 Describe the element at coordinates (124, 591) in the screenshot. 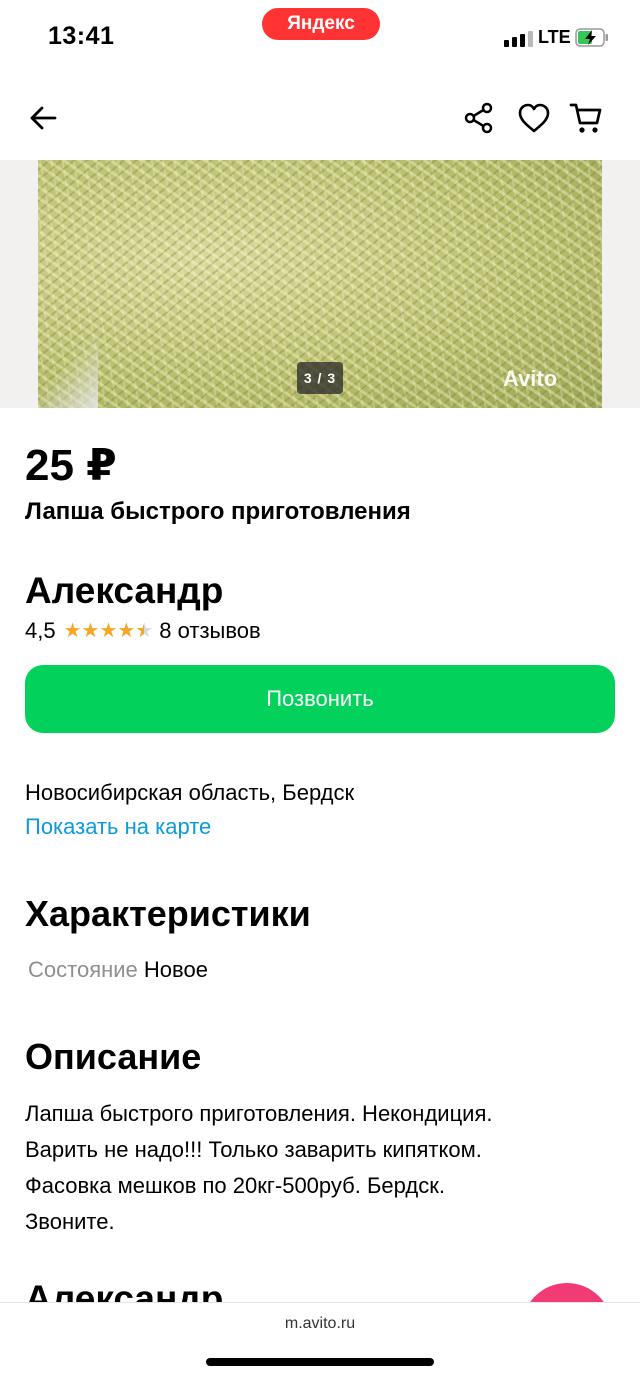

I see `seller-name: Александр` at that location.